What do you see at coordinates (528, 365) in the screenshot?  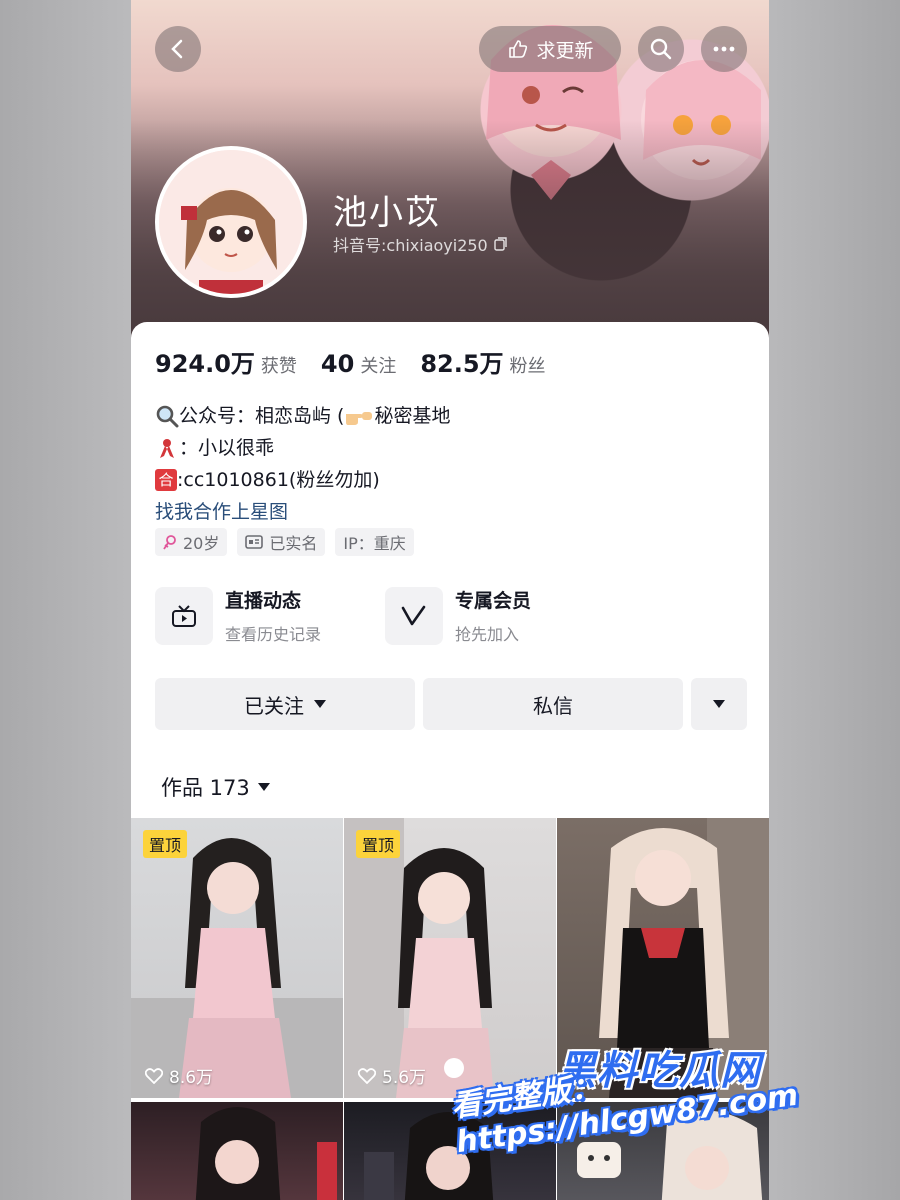 I see `followers-label: 粉丝` at bounding box center [528, 365].